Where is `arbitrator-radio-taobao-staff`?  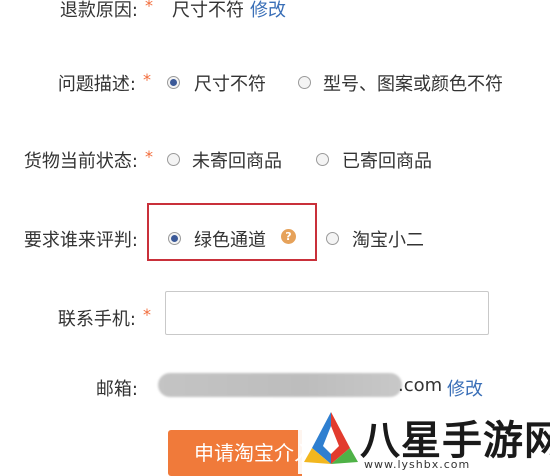 arbitrator-radio-taobao-staff is located at coordinates (332, 238).